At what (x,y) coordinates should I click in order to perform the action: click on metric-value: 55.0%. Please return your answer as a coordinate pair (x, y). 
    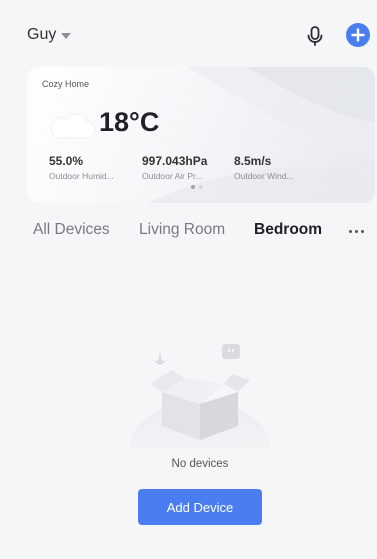
    Looking at the image, I should click on (66, 161).